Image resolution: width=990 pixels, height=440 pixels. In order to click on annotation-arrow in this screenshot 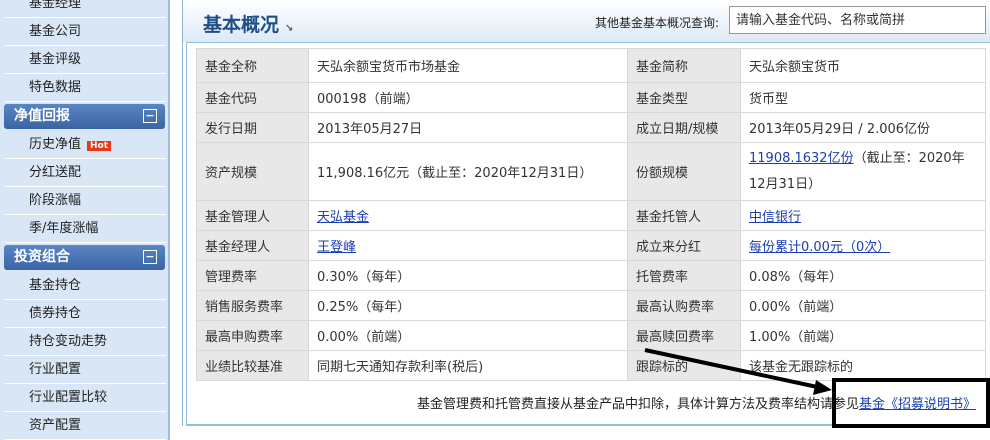, I will do `click(738, 371)`.